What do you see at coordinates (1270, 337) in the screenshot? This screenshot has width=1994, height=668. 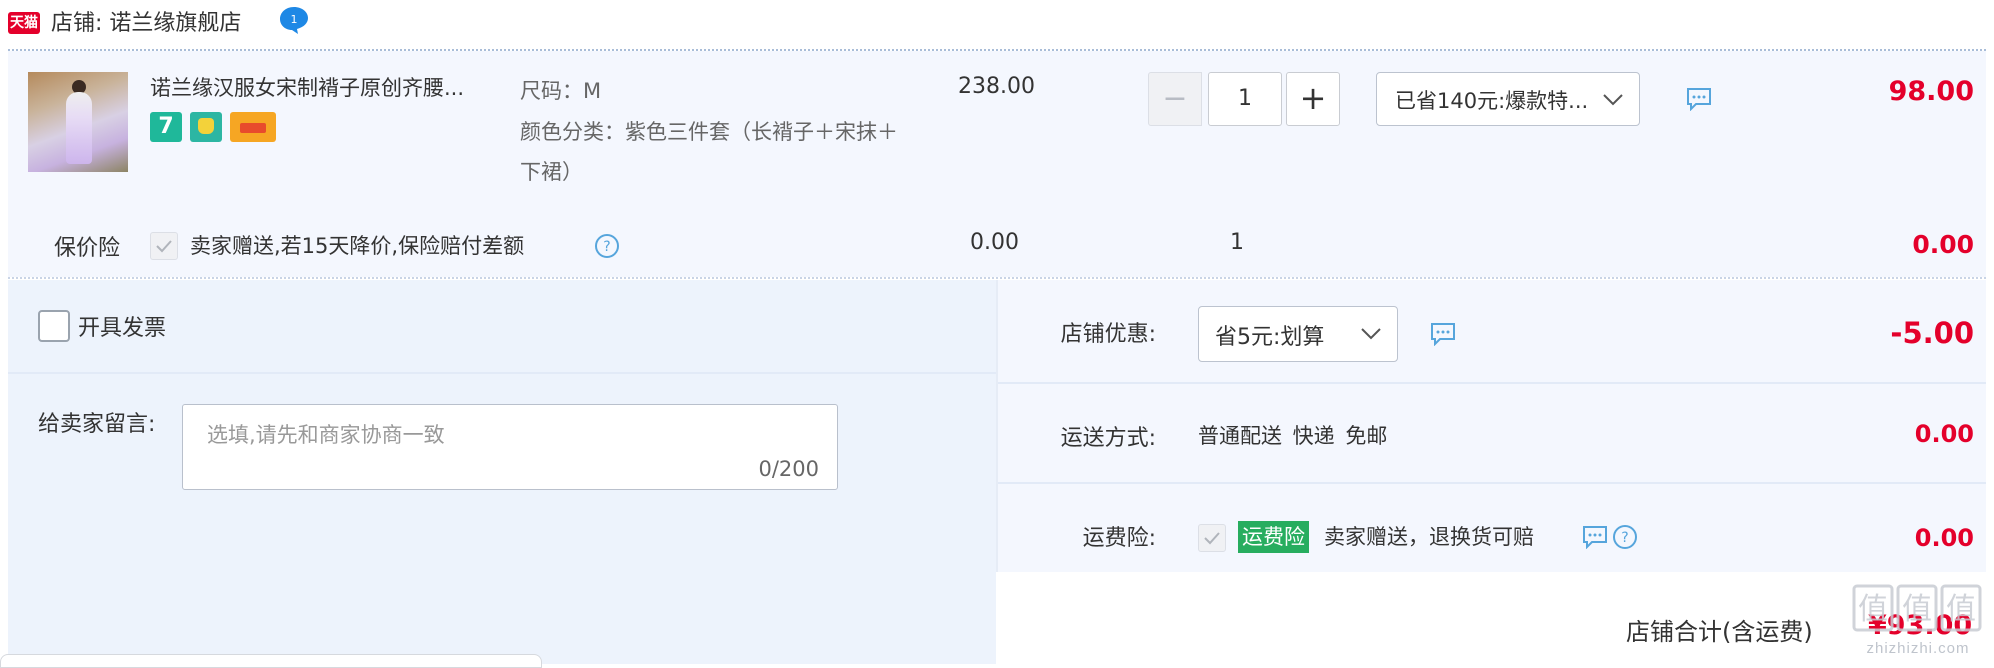 I see `shop-coupon-value: 省5元:划算` at bounding box center [1270, 337].